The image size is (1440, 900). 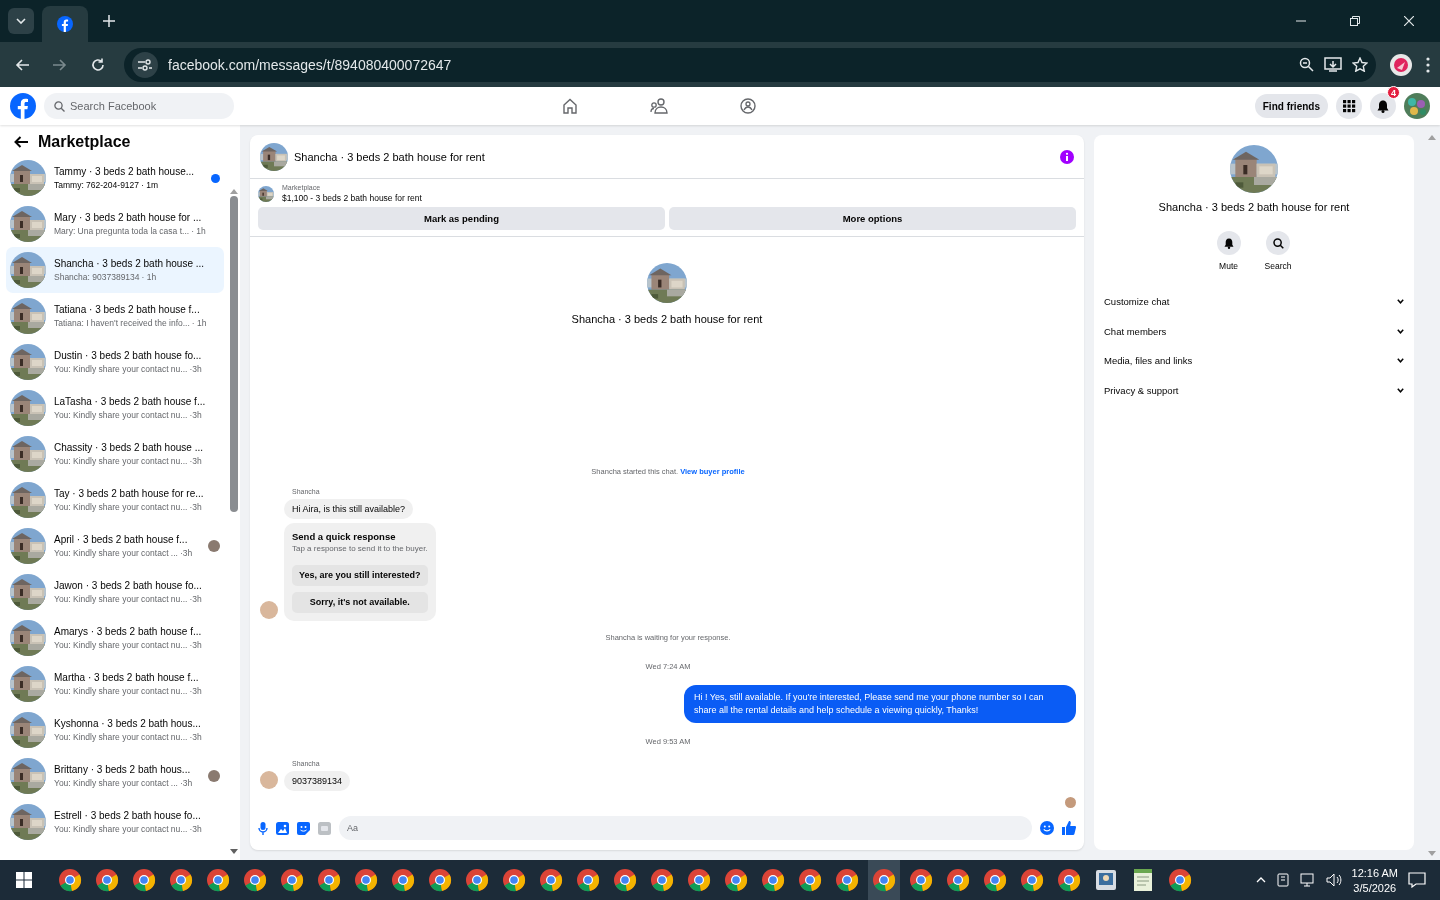 I want to click on find-friends-button: Find friends, so click(x=1291, y=106).